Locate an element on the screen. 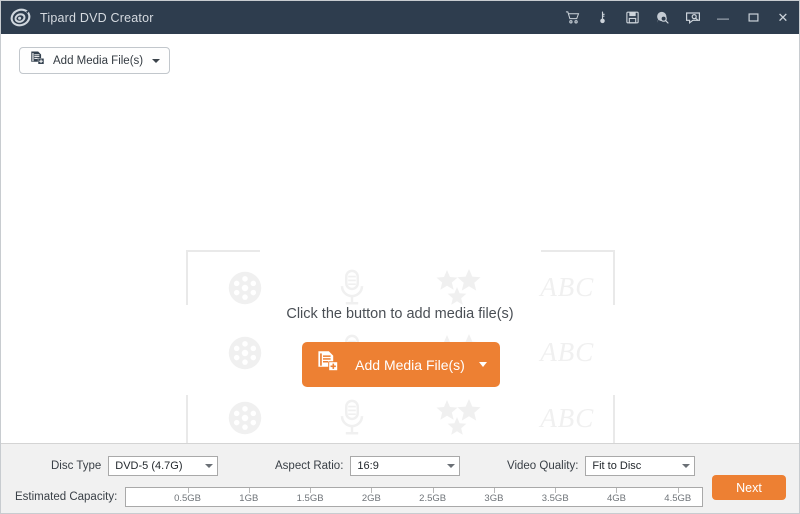 This screenshot has width=800, height=514. search-help-icon is located at coordinates (662, 17).